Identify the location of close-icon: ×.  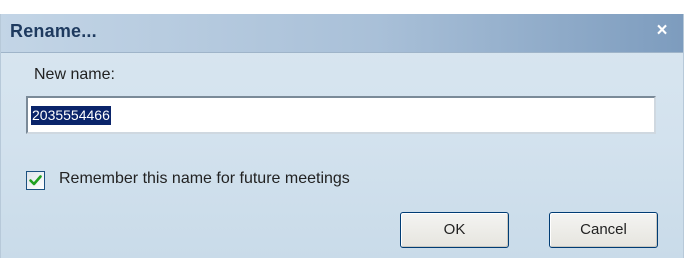
(662, 31).